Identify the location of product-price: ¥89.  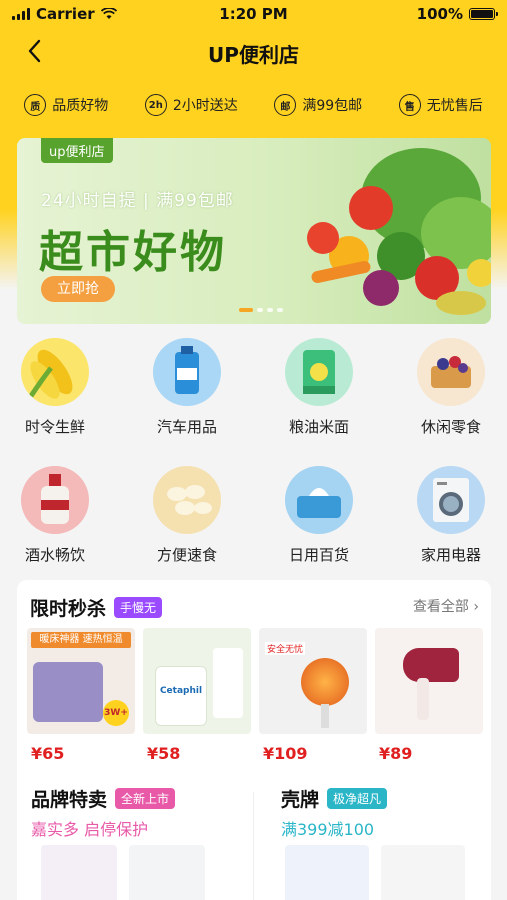
(396, 753).